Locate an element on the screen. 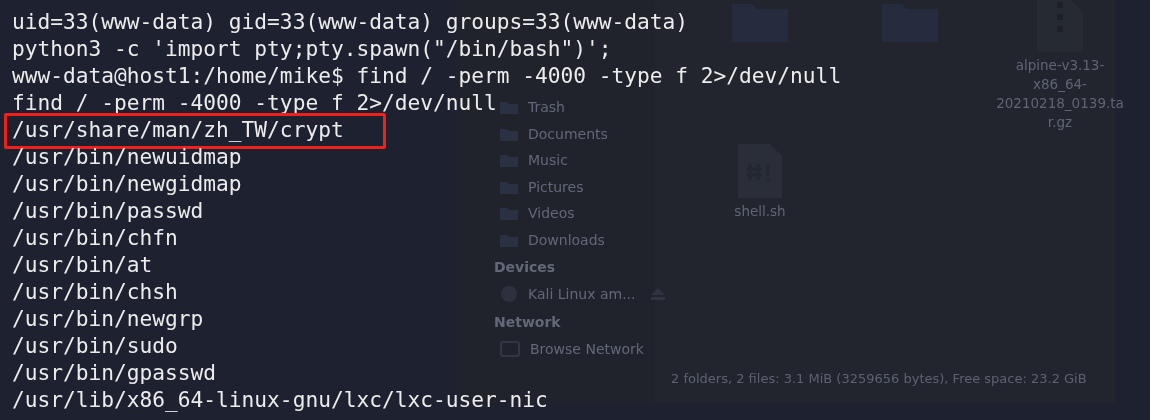 Image resolution: width=1150 pixels, height=420 pixels. terminal-line: /usr/bin/chfn is located at coordinates (95, 237).